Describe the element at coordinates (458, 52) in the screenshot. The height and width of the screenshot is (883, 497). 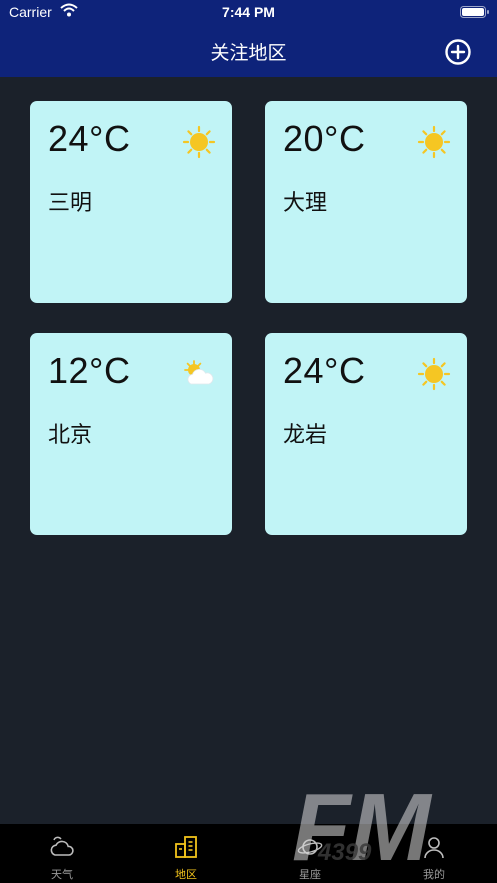
I see `plus-circle-icon` at that location.